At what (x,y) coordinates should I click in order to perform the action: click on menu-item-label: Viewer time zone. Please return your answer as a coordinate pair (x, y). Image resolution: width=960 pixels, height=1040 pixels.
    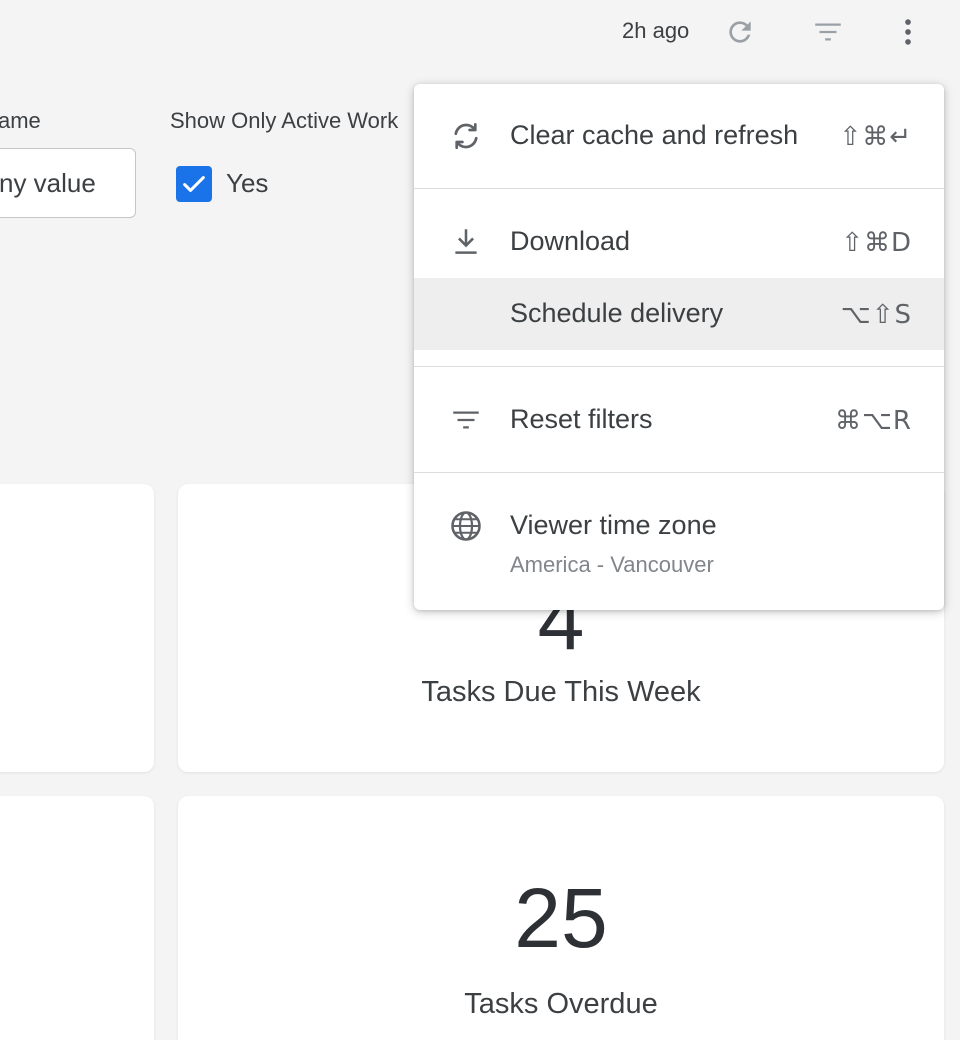
    Looking at the image, I should click on (613, 525).